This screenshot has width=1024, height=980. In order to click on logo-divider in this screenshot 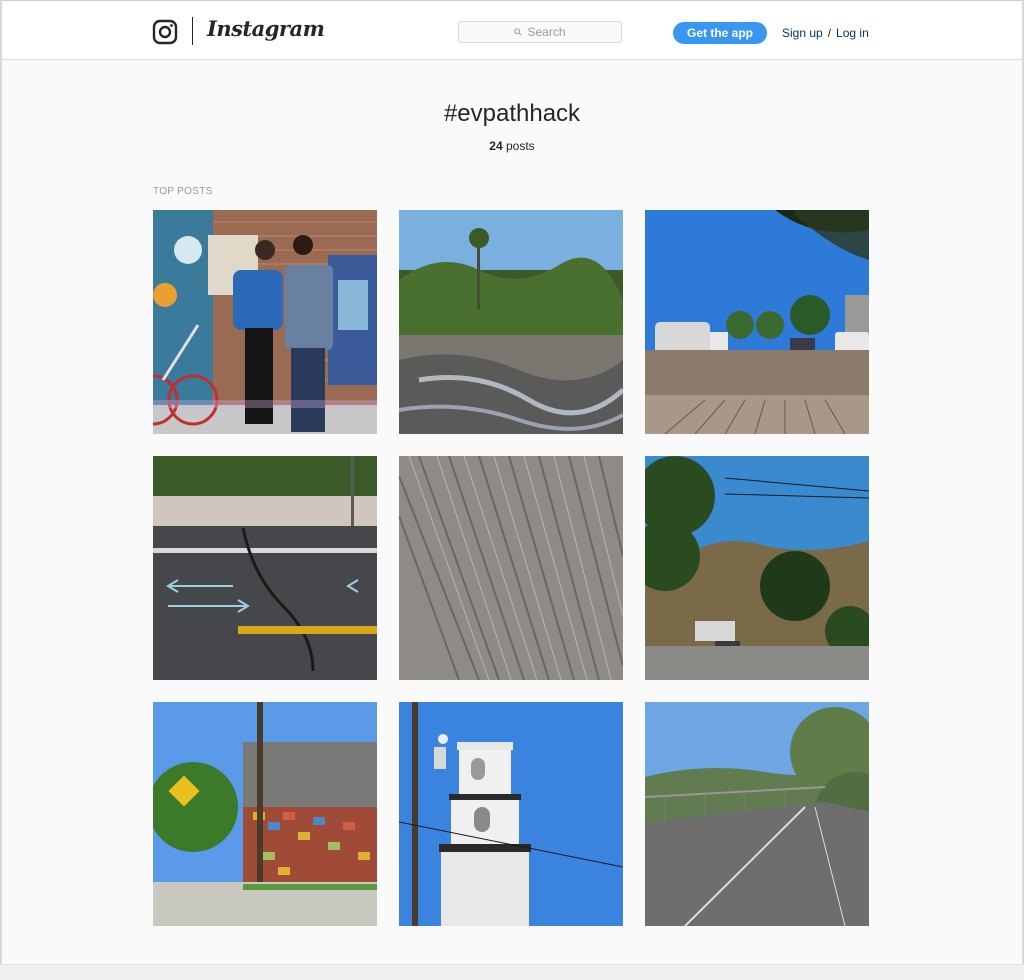, I will do `click(192, 31)`.